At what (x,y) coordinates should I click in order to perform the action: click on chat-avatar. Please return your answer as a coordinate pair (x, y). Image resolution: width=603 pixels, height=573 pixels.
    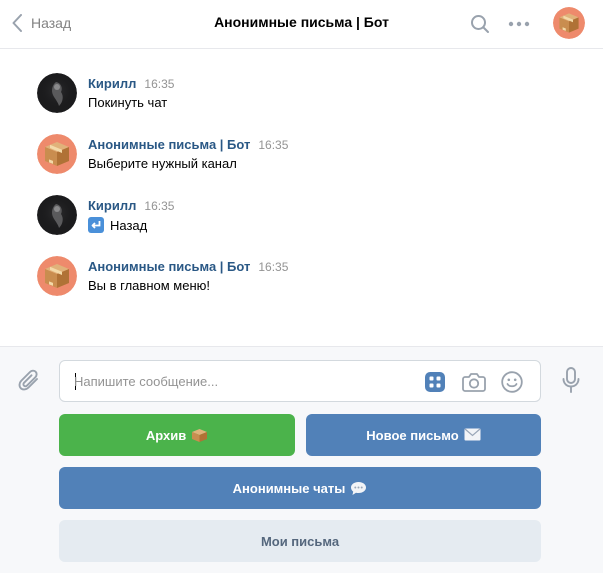
    Looking at the image, I should click on (569, 23).